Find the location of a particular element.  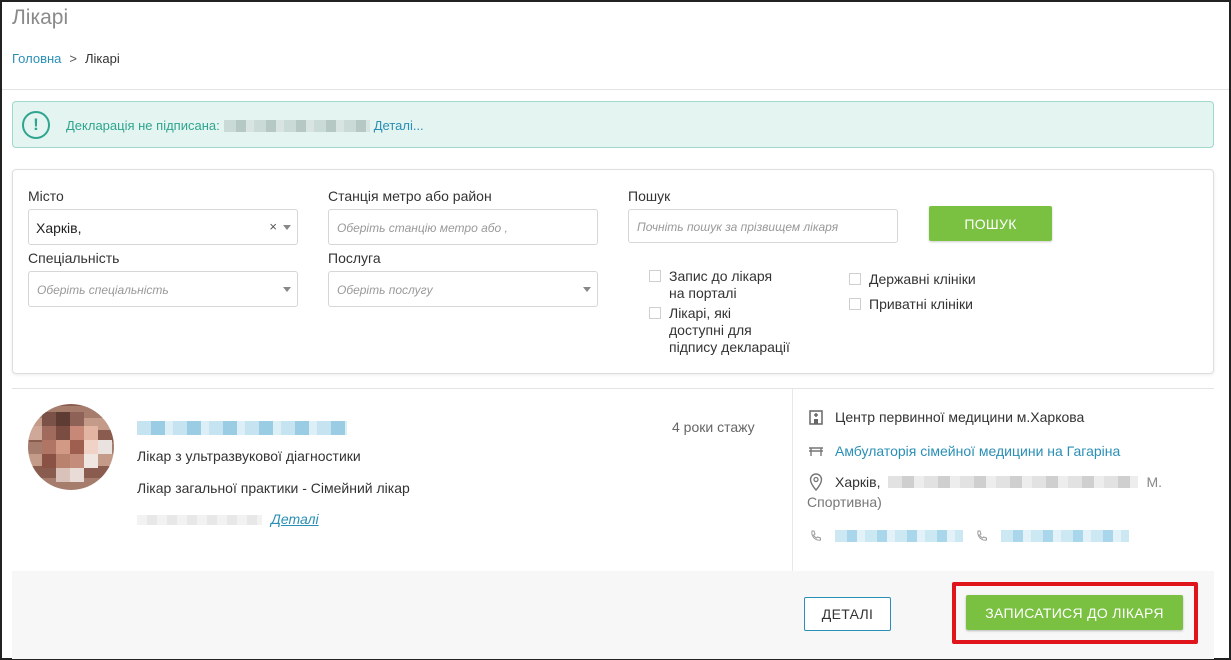

book-appointment-button: ЗАПИСАТИСЯ ДО ЛІКАРЯ is located at coordinates (1074, 612).